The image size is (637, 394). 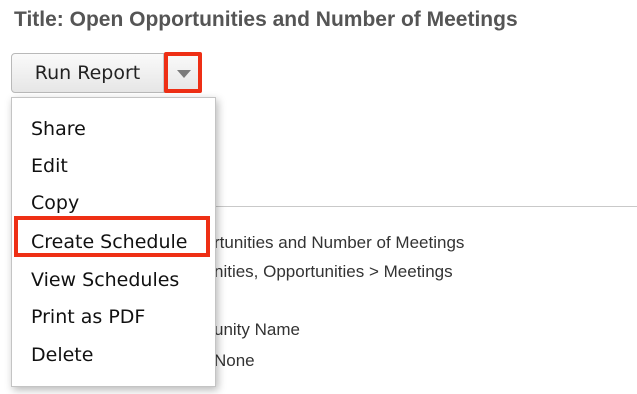 I want to click on display-field-text: unity Name, so click(x=257, y=329).